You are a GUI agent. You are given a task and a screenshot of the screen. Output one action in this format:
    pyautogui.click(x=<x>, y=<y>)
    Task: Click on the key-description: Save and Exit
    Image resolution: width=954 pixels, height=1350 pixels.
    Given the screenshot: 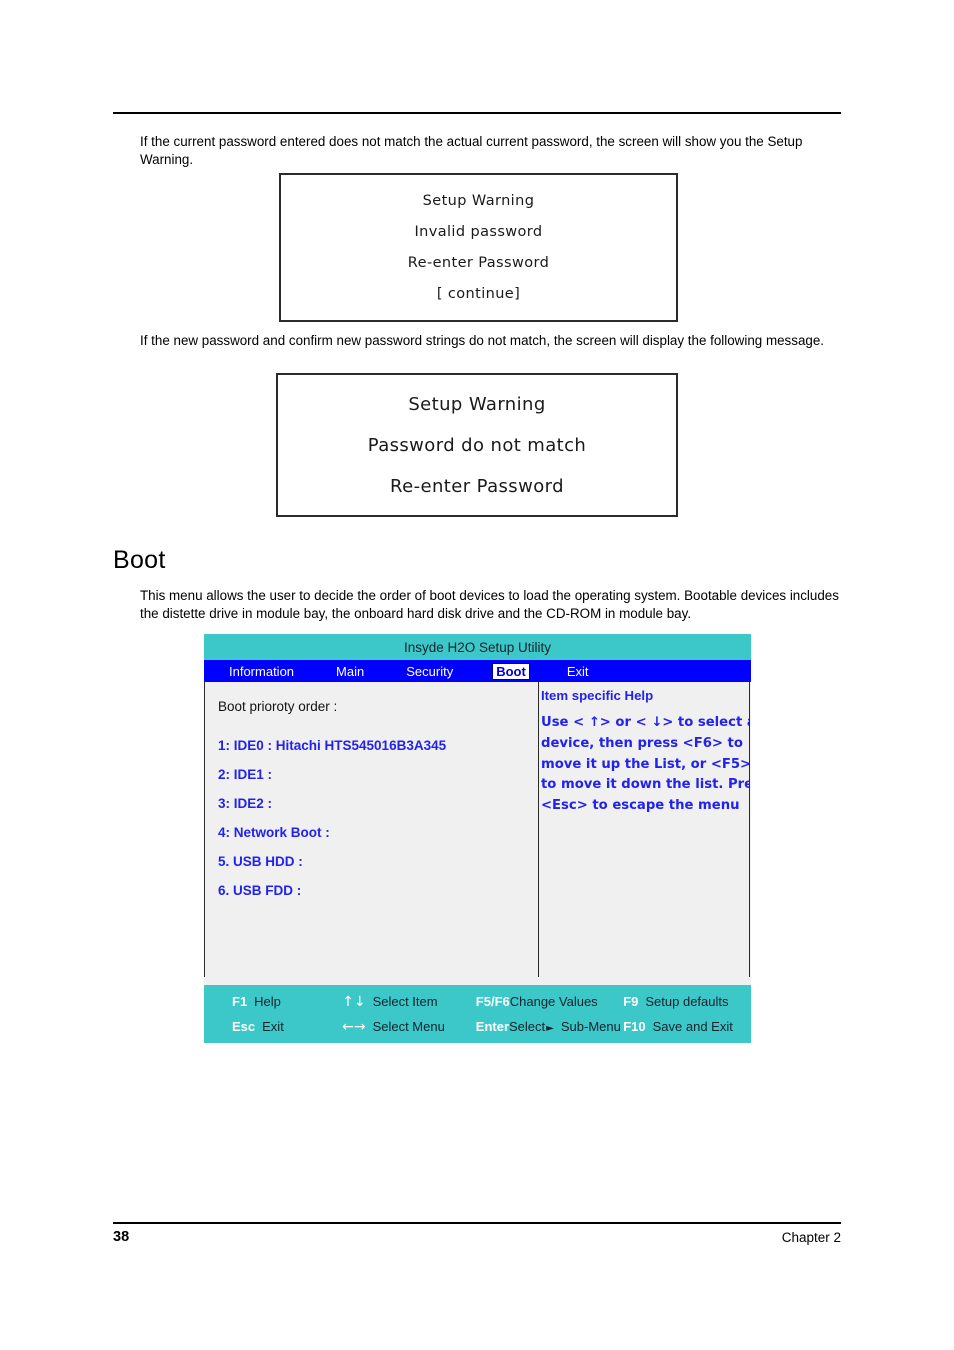 What is the action you would take?
    pyautogui.click(x=692, y=1026)
    